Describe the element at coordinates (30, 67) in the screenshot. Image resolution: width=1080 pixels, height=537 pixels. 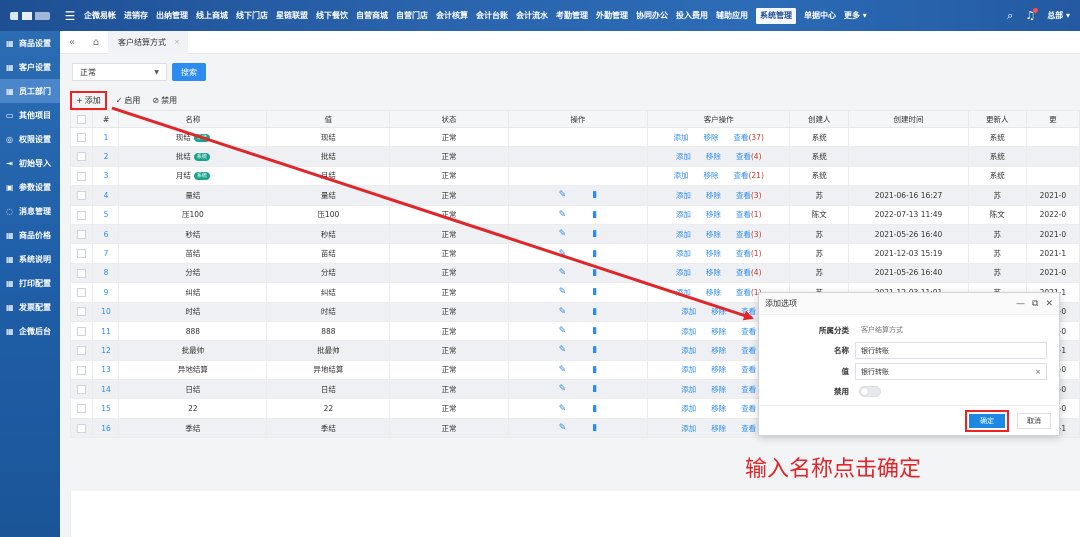
I see `sidebar-item: ▦ 客户设置` at that location.